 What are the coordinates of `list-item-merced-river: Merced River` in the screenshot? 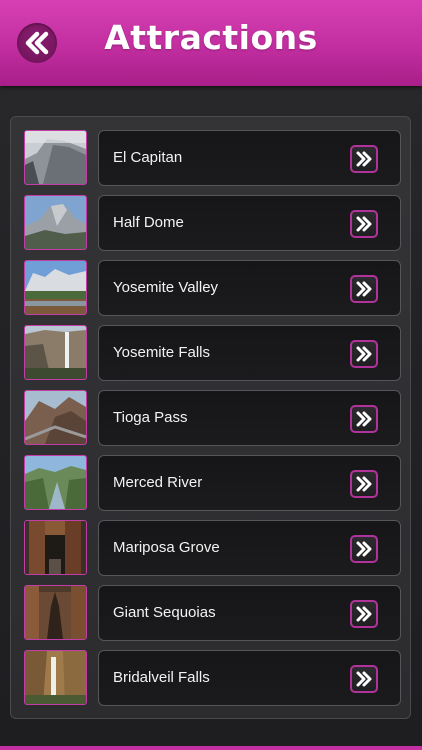 It's located at (213, 483).